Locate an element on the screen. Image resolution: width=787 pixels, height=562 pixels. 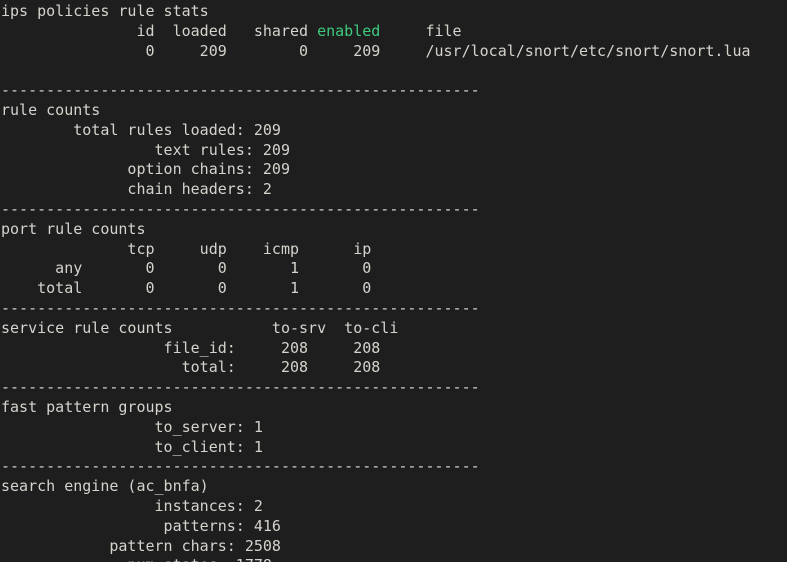
ips-policies-file-header: file is located at coordinates (421, 30).